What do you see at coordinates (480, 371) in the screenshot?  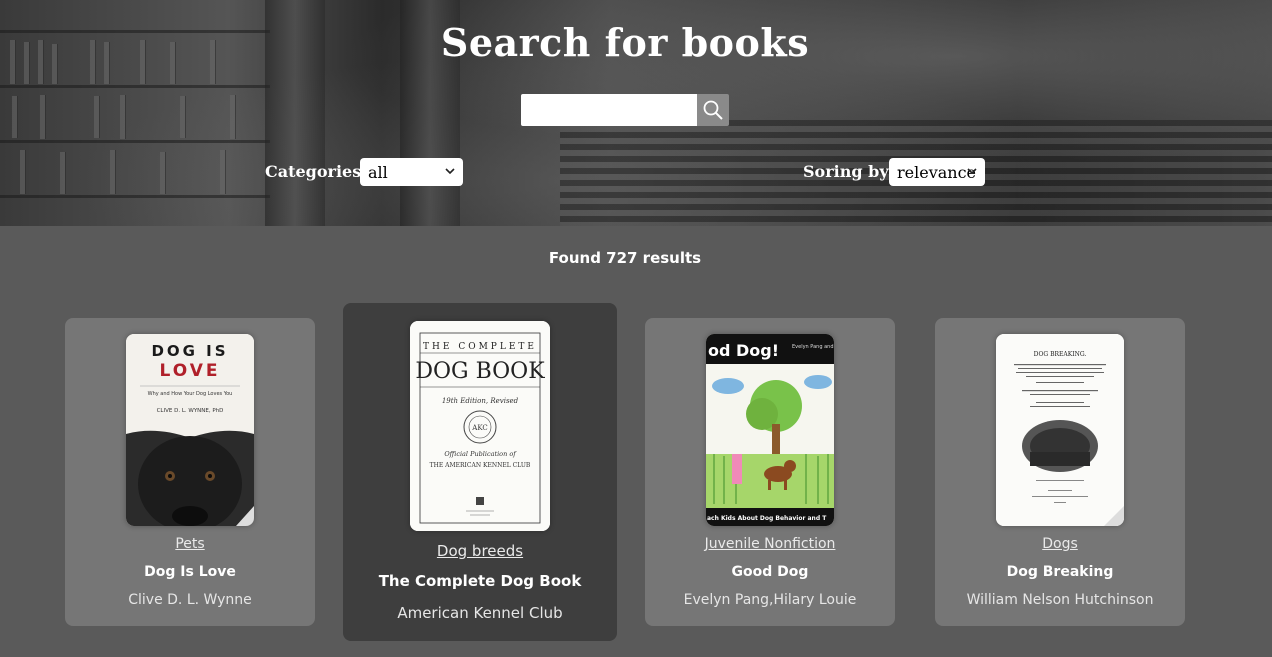 I see `cover-title-line2: DOG BOOK` at bounding box center [480, 371].